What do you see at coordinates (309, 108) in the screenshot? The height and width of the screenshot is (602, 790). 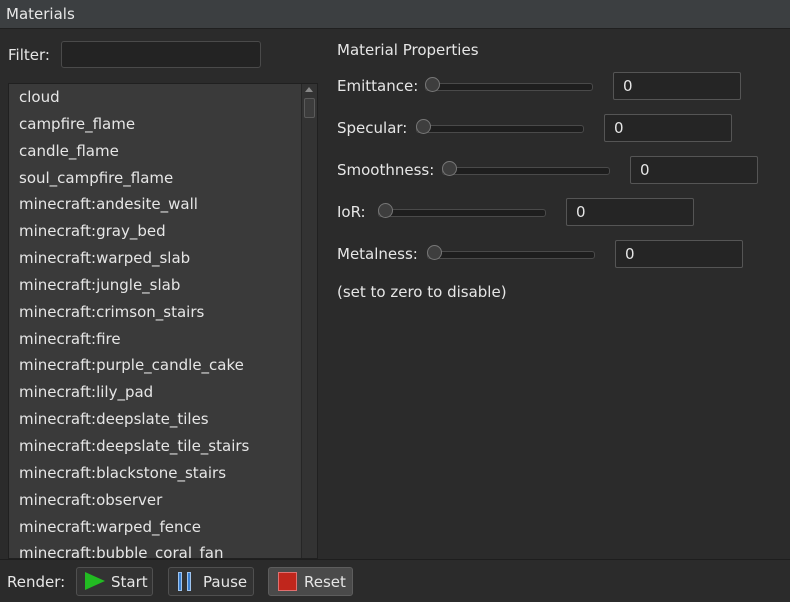 I see `scroll-thumb` at bounding box center [309, 108].